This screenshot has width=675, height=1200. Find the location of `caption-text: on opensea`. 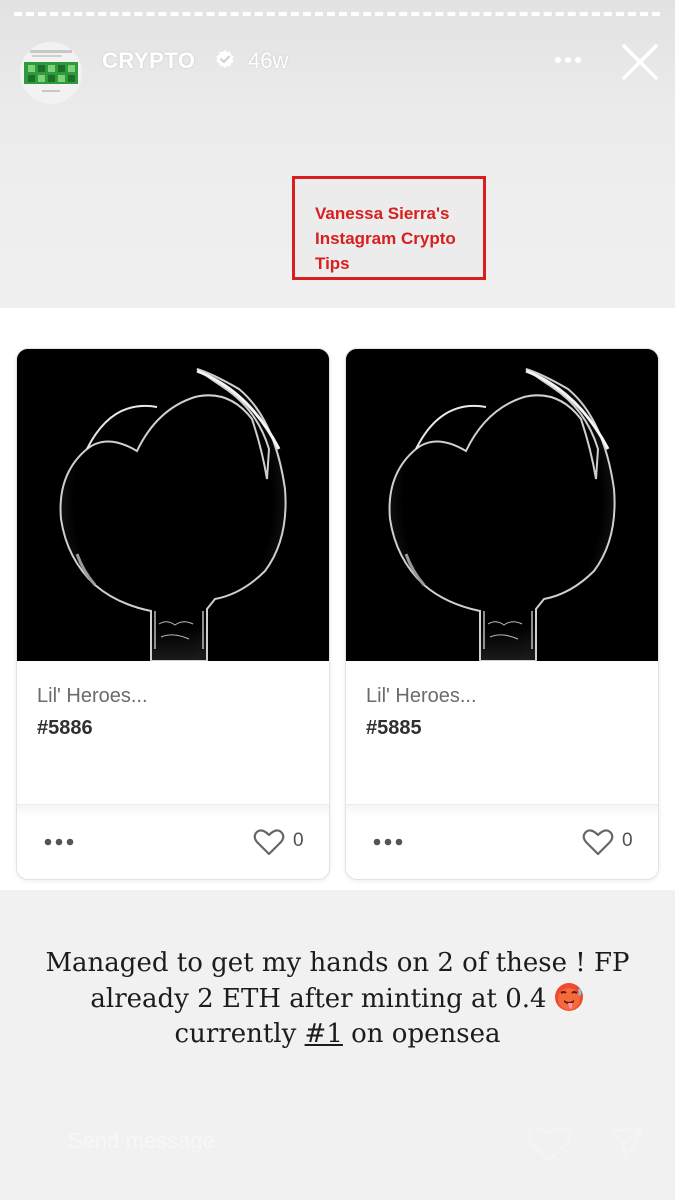

caption-text: on opensea is located at coordinates (421, 1034).